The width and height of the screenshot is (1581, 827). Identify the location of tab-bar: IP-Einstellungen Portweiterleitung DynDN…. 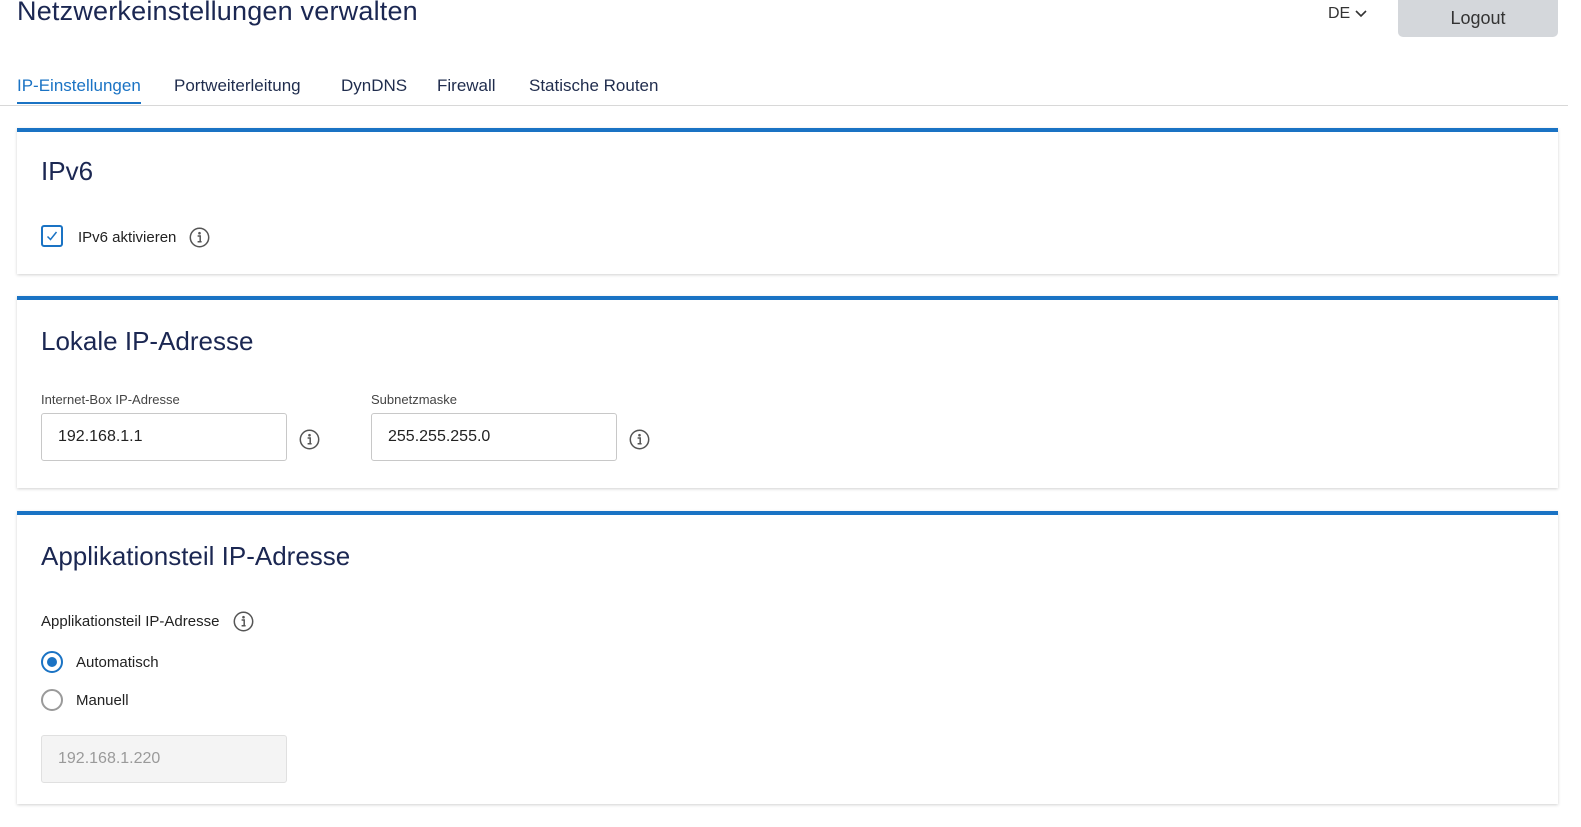
(784, 89).